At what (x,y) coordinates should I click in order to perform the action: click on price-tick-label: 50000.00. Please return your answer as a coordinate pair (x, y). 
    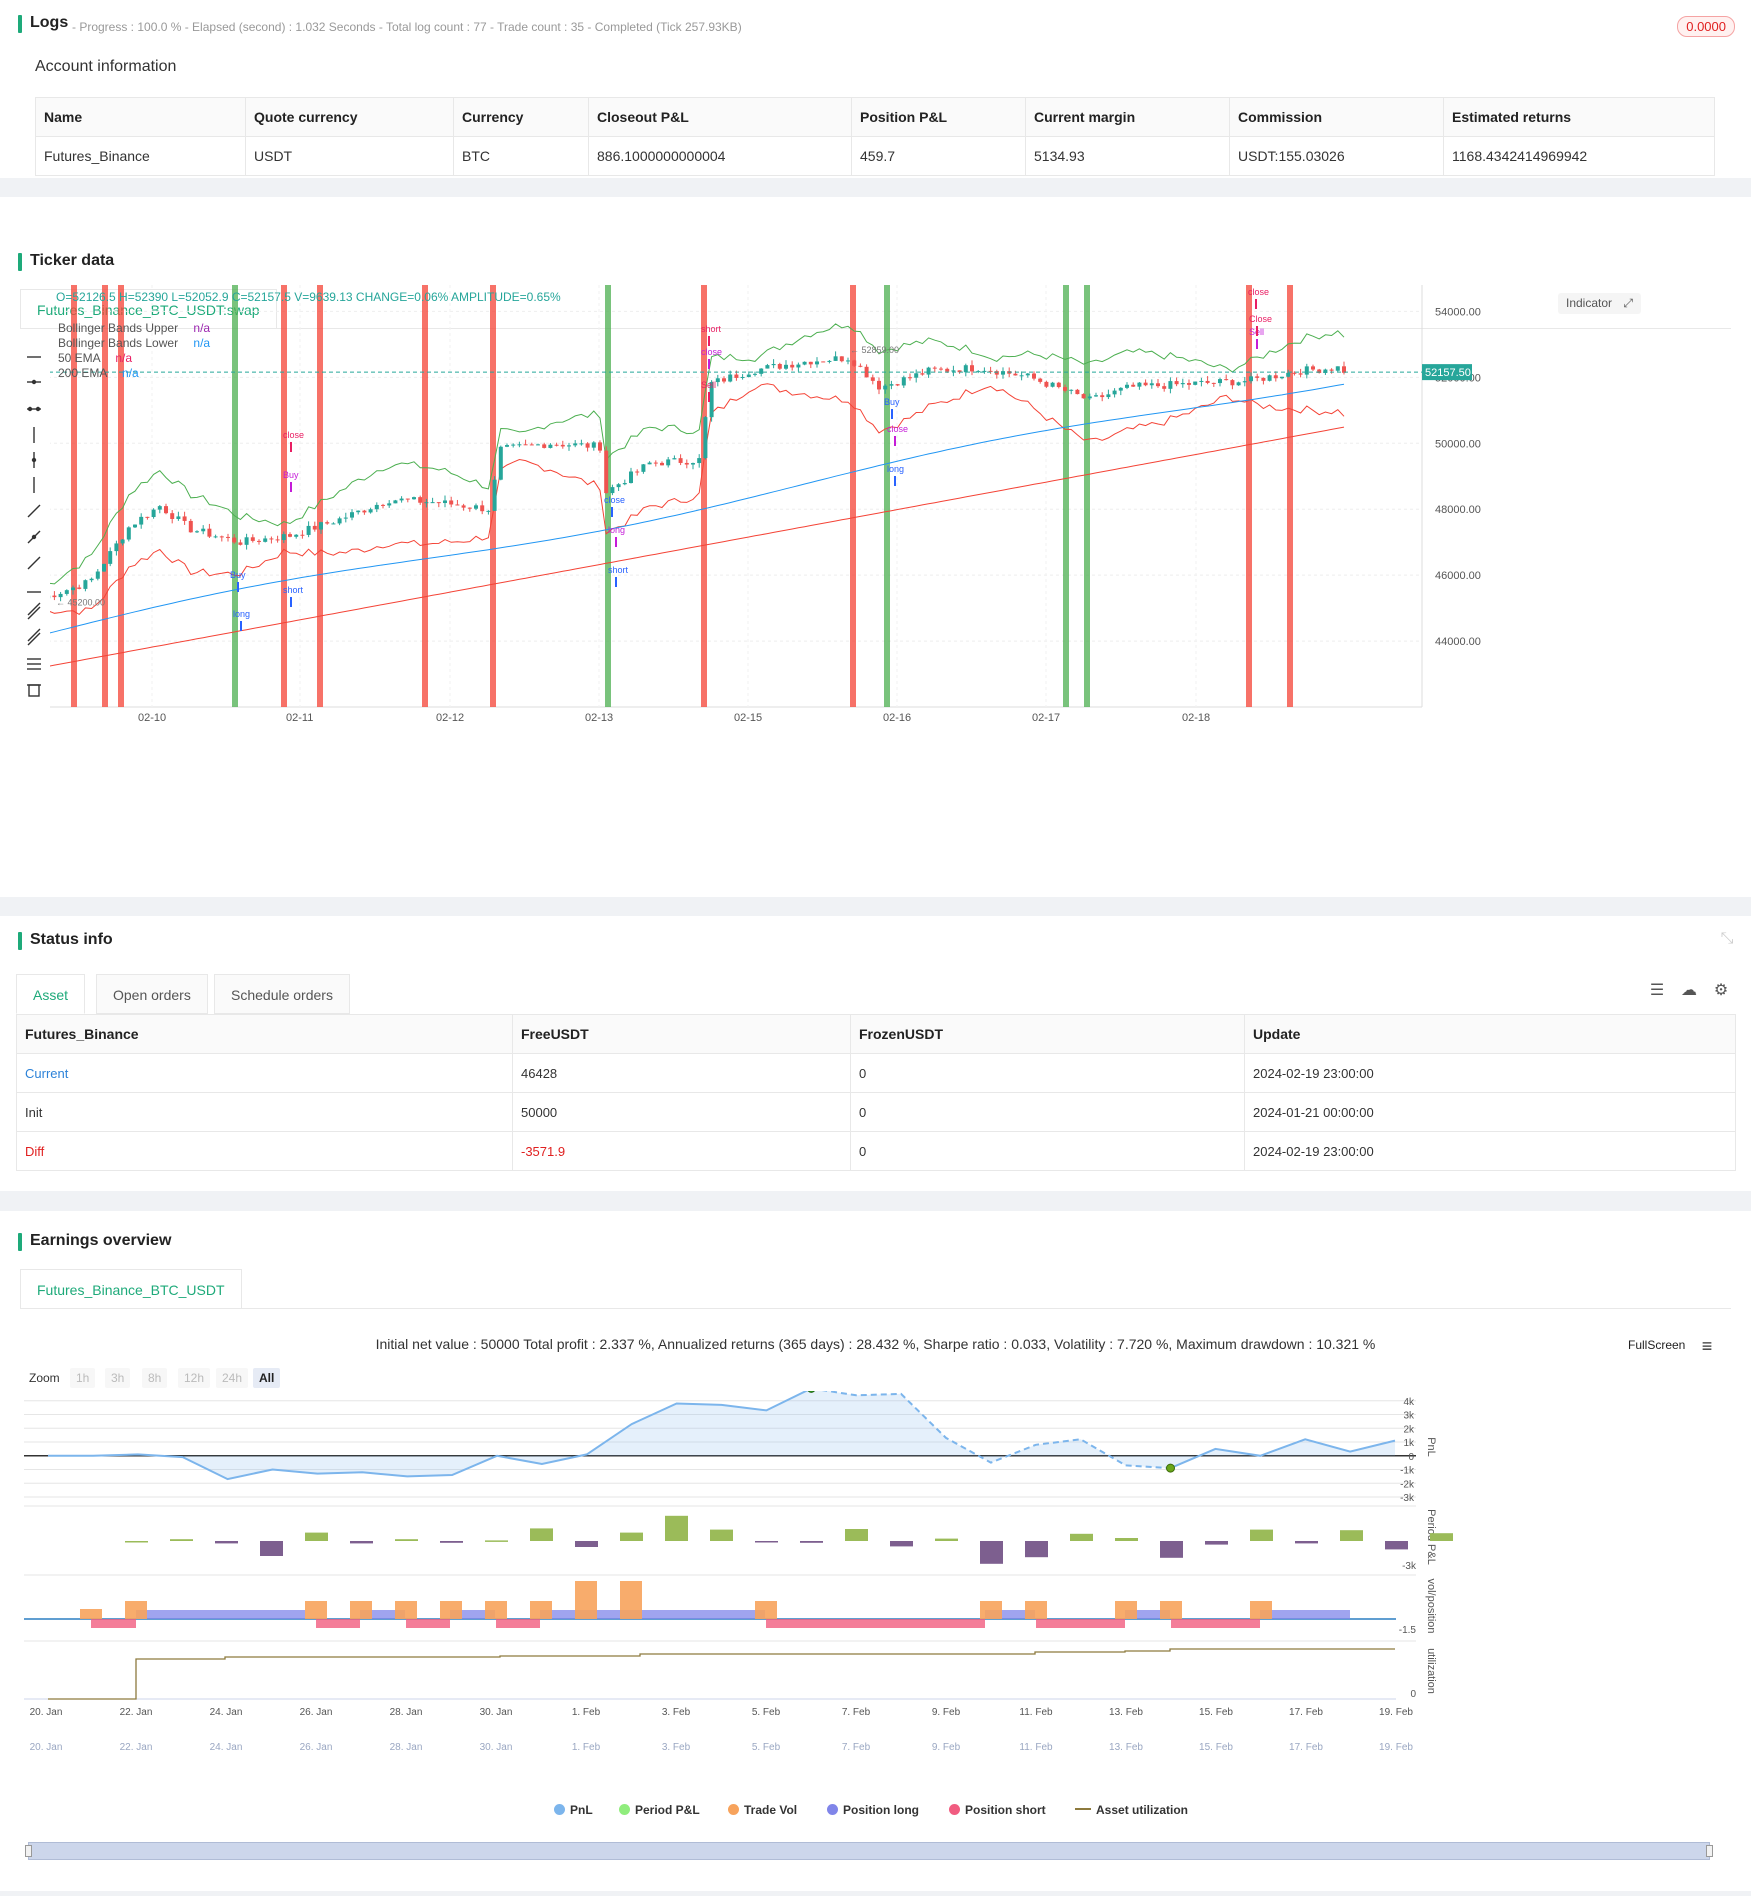
    Looking at the image, I should click on (1458, 444).